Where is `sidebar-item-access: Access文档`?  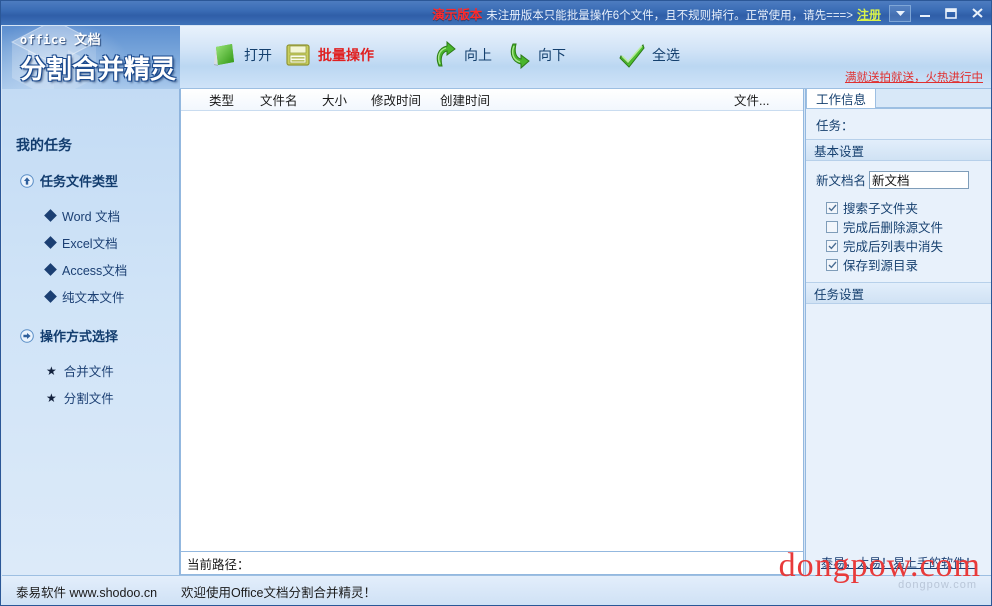 sidebar-item-access: Access文档 is located at coordinates (90, 269).